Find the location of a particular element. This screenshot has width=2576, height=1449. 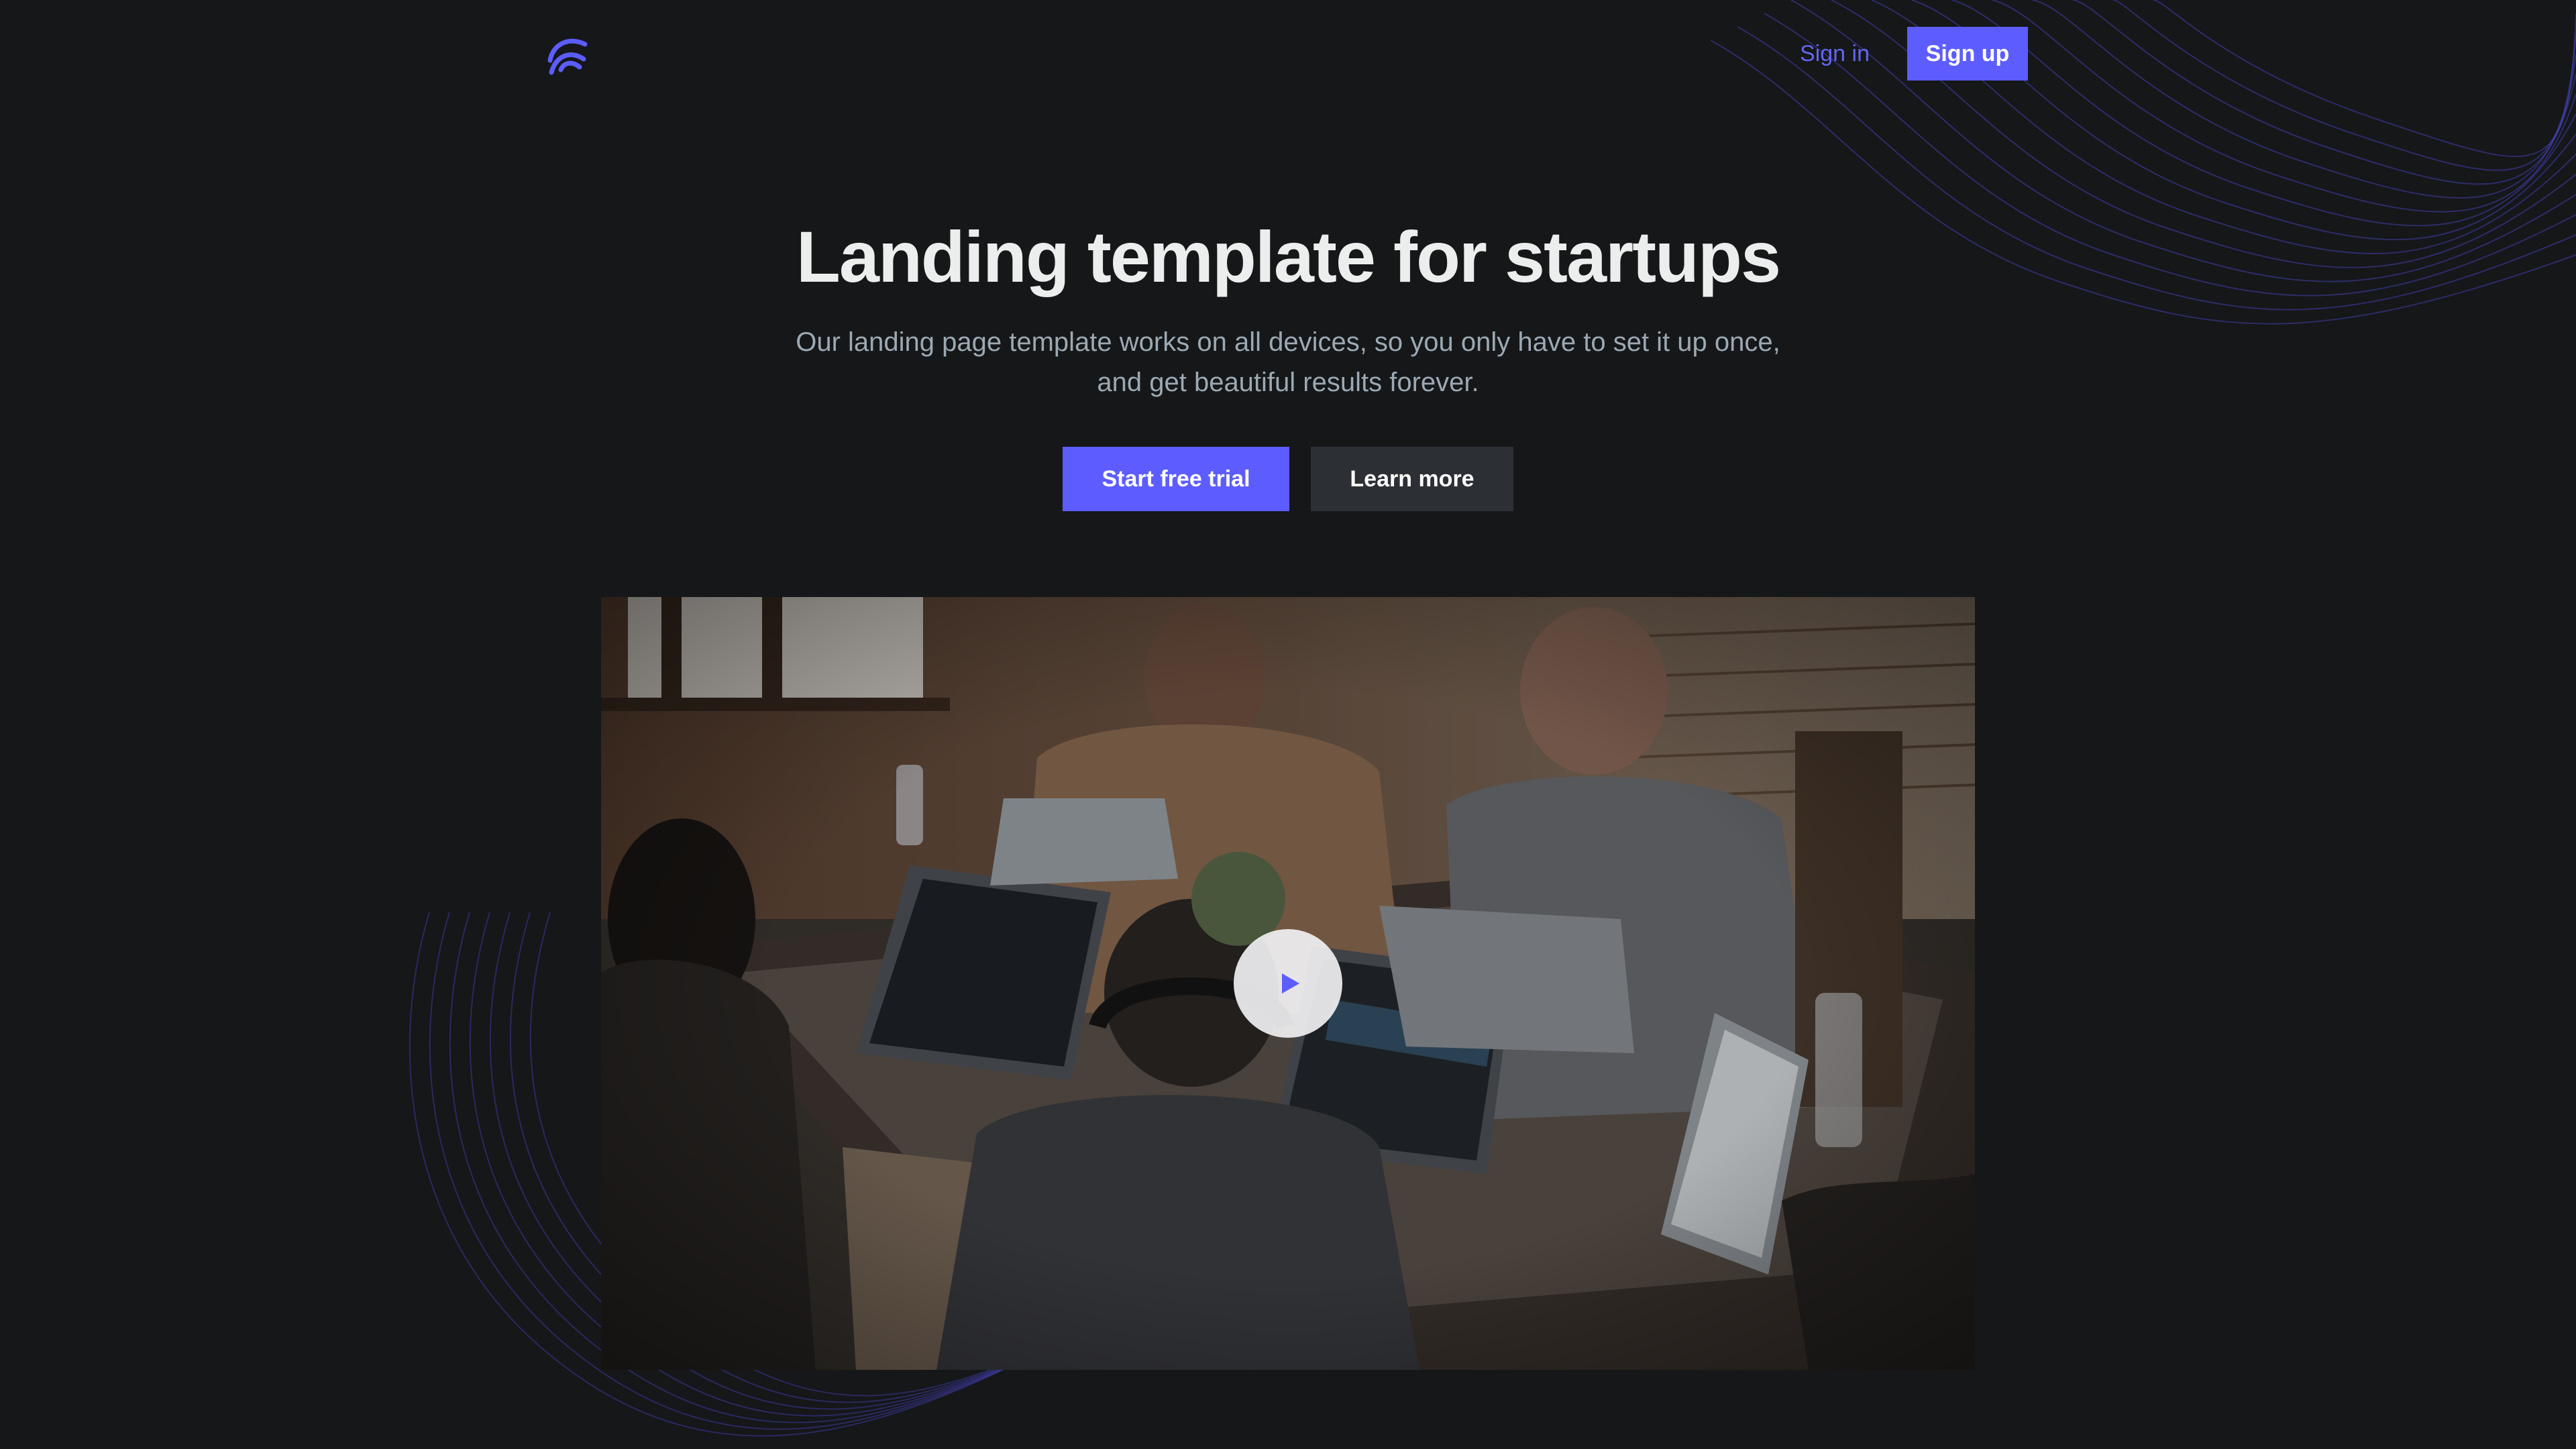

play-icon is located at coordinates (1290, 983).